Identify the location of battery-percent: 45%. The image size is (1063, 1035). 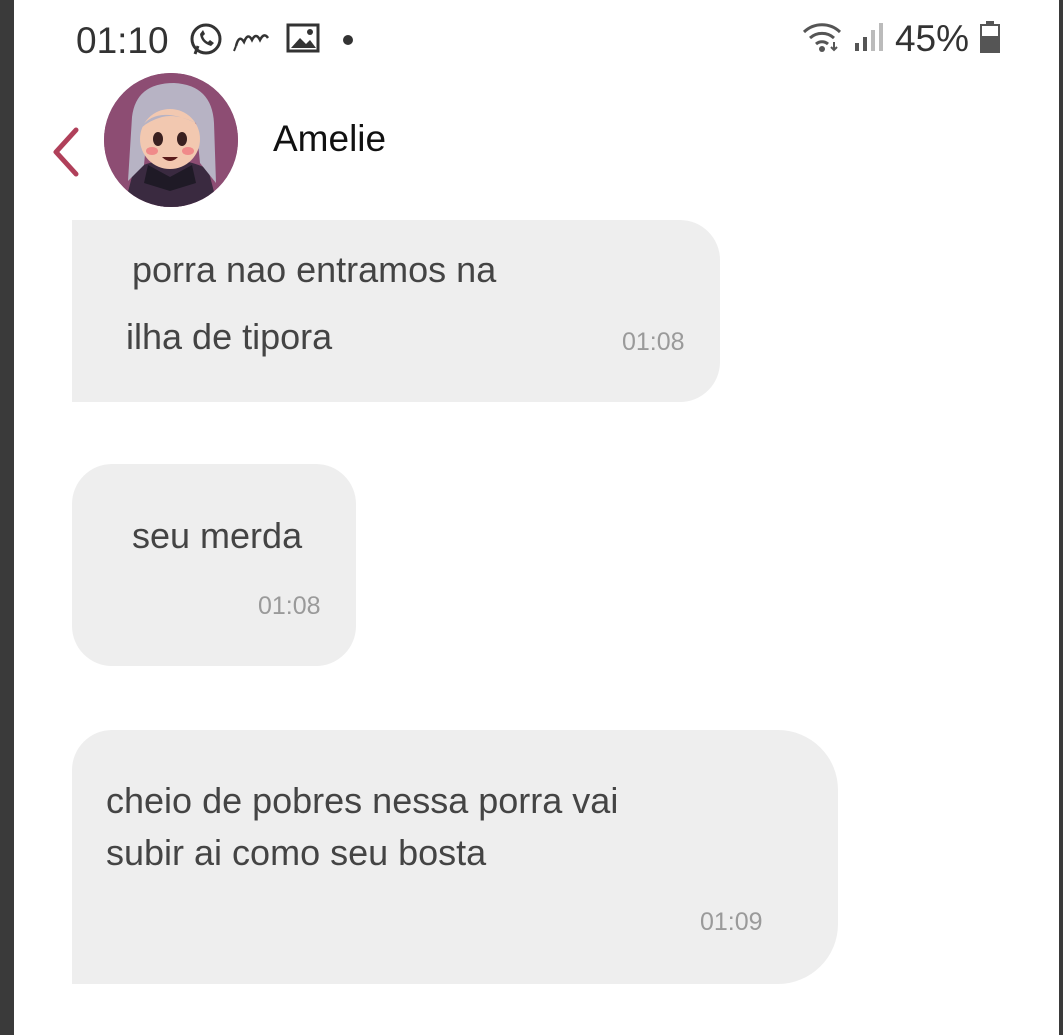
(931, 38).